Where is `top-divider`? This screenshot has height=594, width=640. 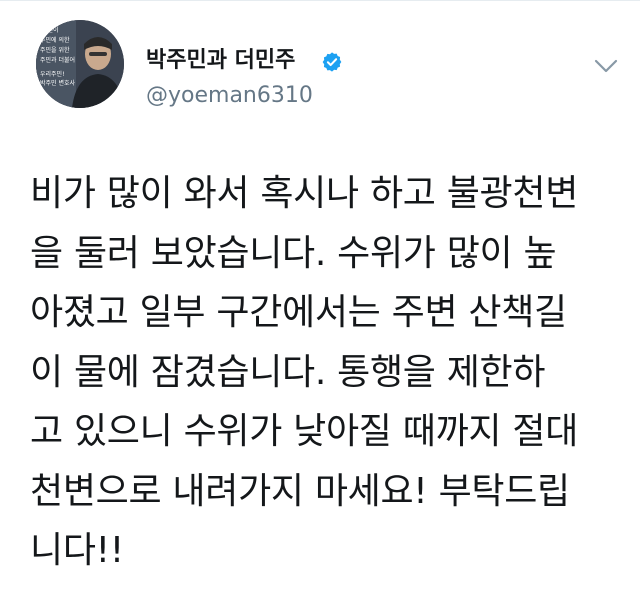
top-divider is located at coordinates (320, 0).